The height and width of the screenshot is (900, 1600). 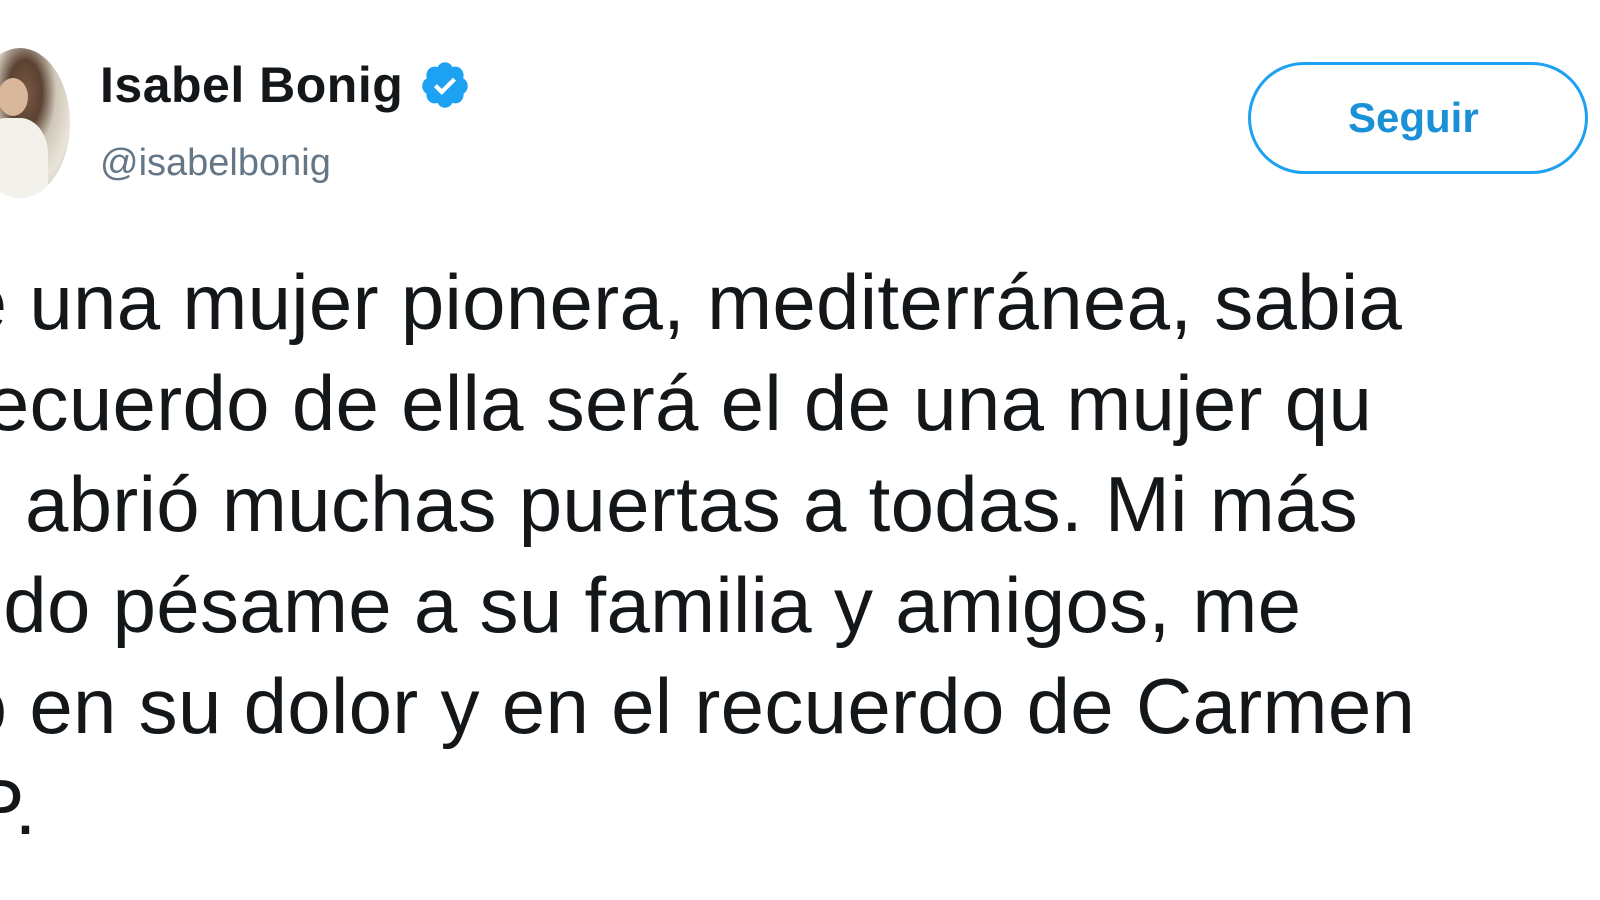 What do you see at coordinates (445, 85) in the screenshot?
I see `verified-badge-icon` at bounding box center [445, 85].